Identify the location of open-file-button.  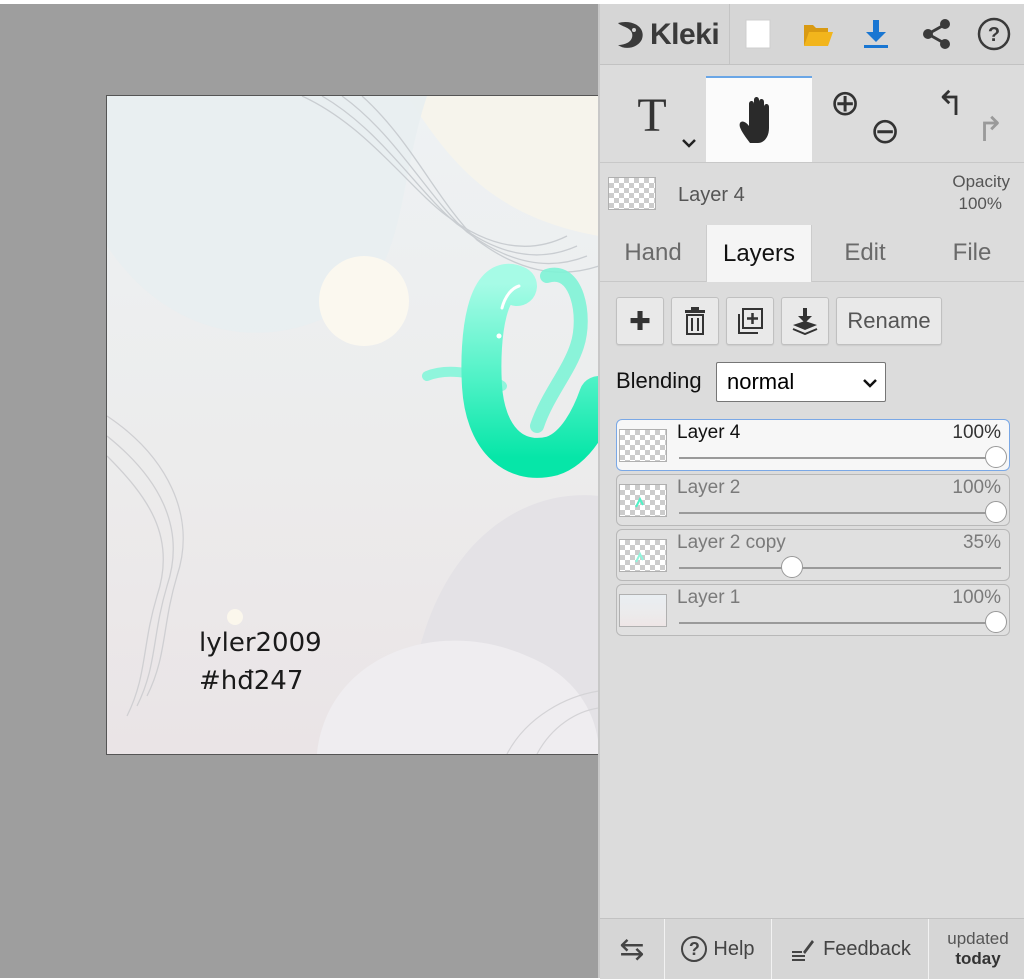
(818, 34).